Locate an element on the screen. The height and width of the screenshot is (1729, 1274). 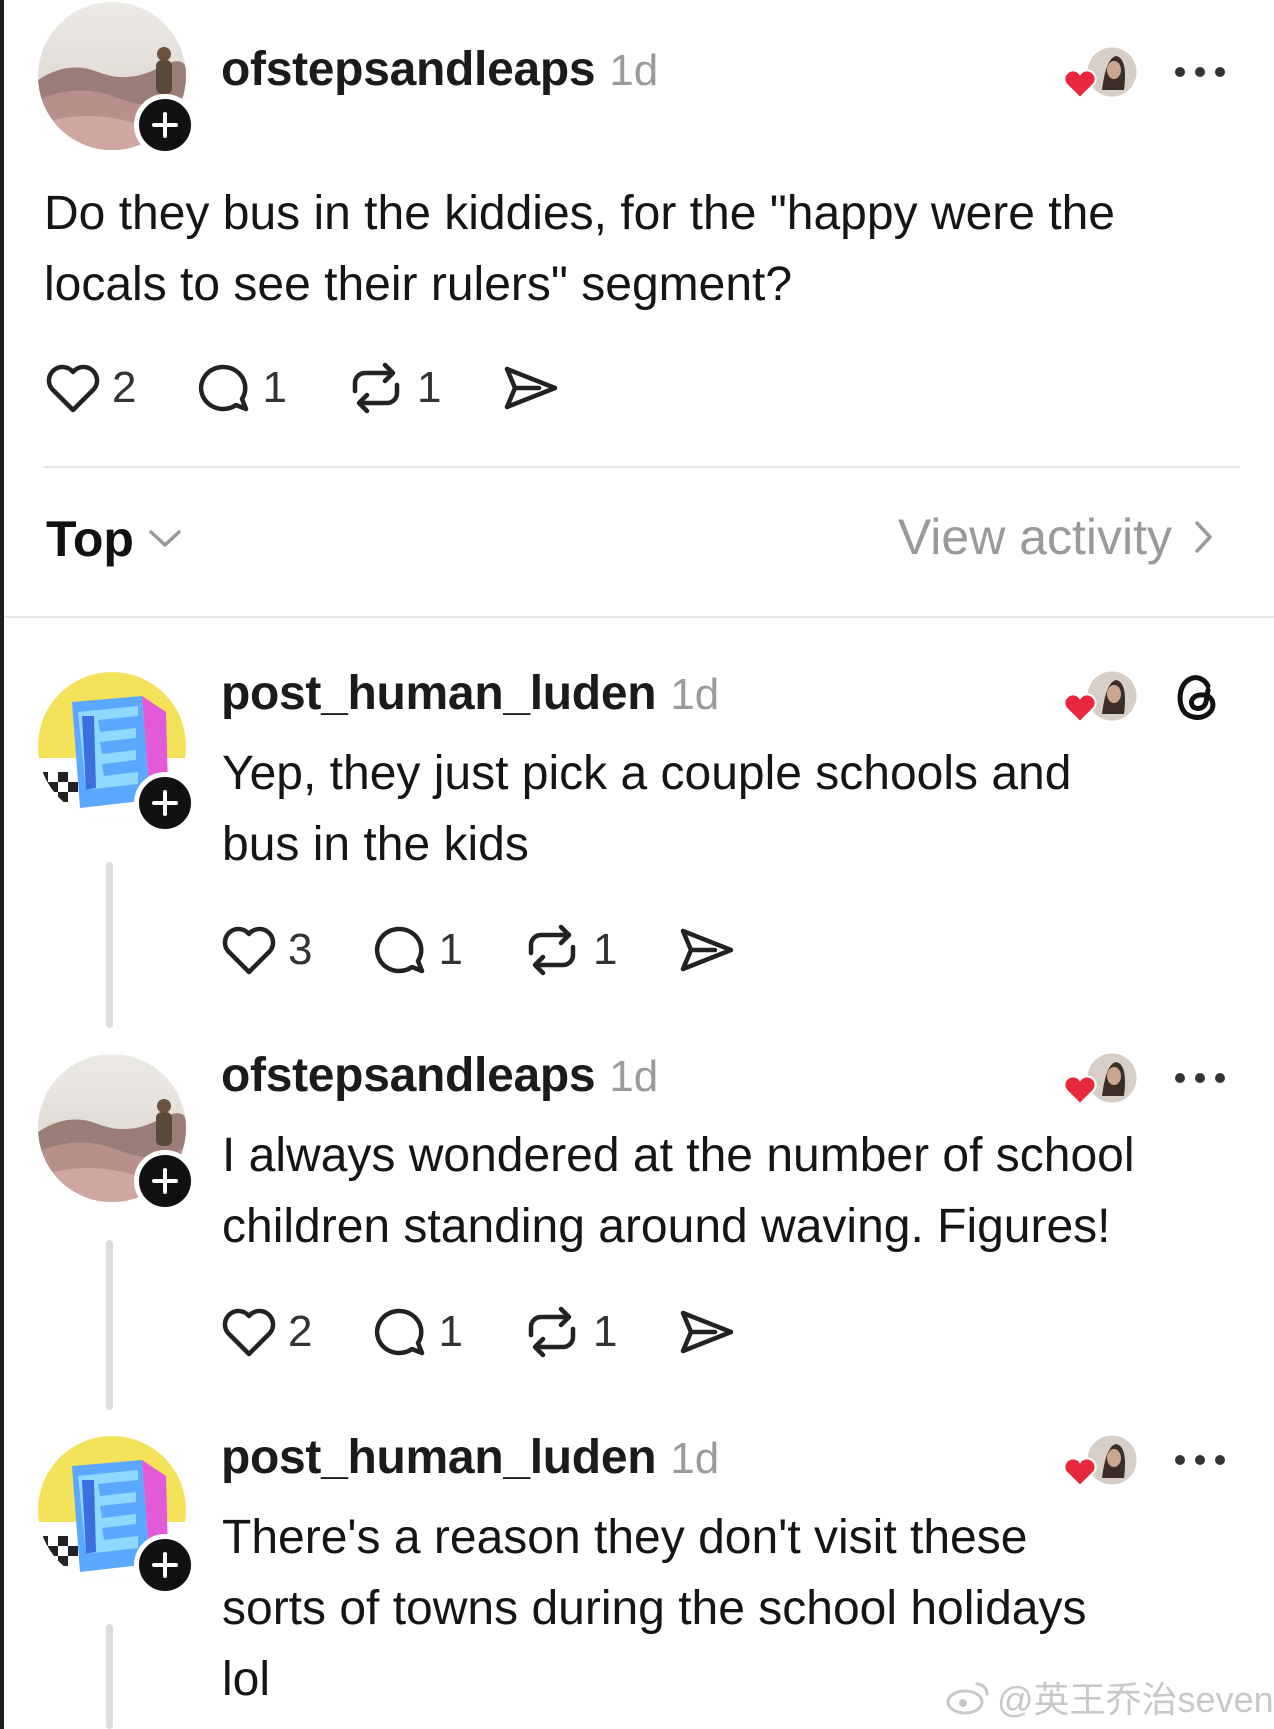
reply-text-line: There's a reason they don't visit these is located at coordinates (625, 1537).